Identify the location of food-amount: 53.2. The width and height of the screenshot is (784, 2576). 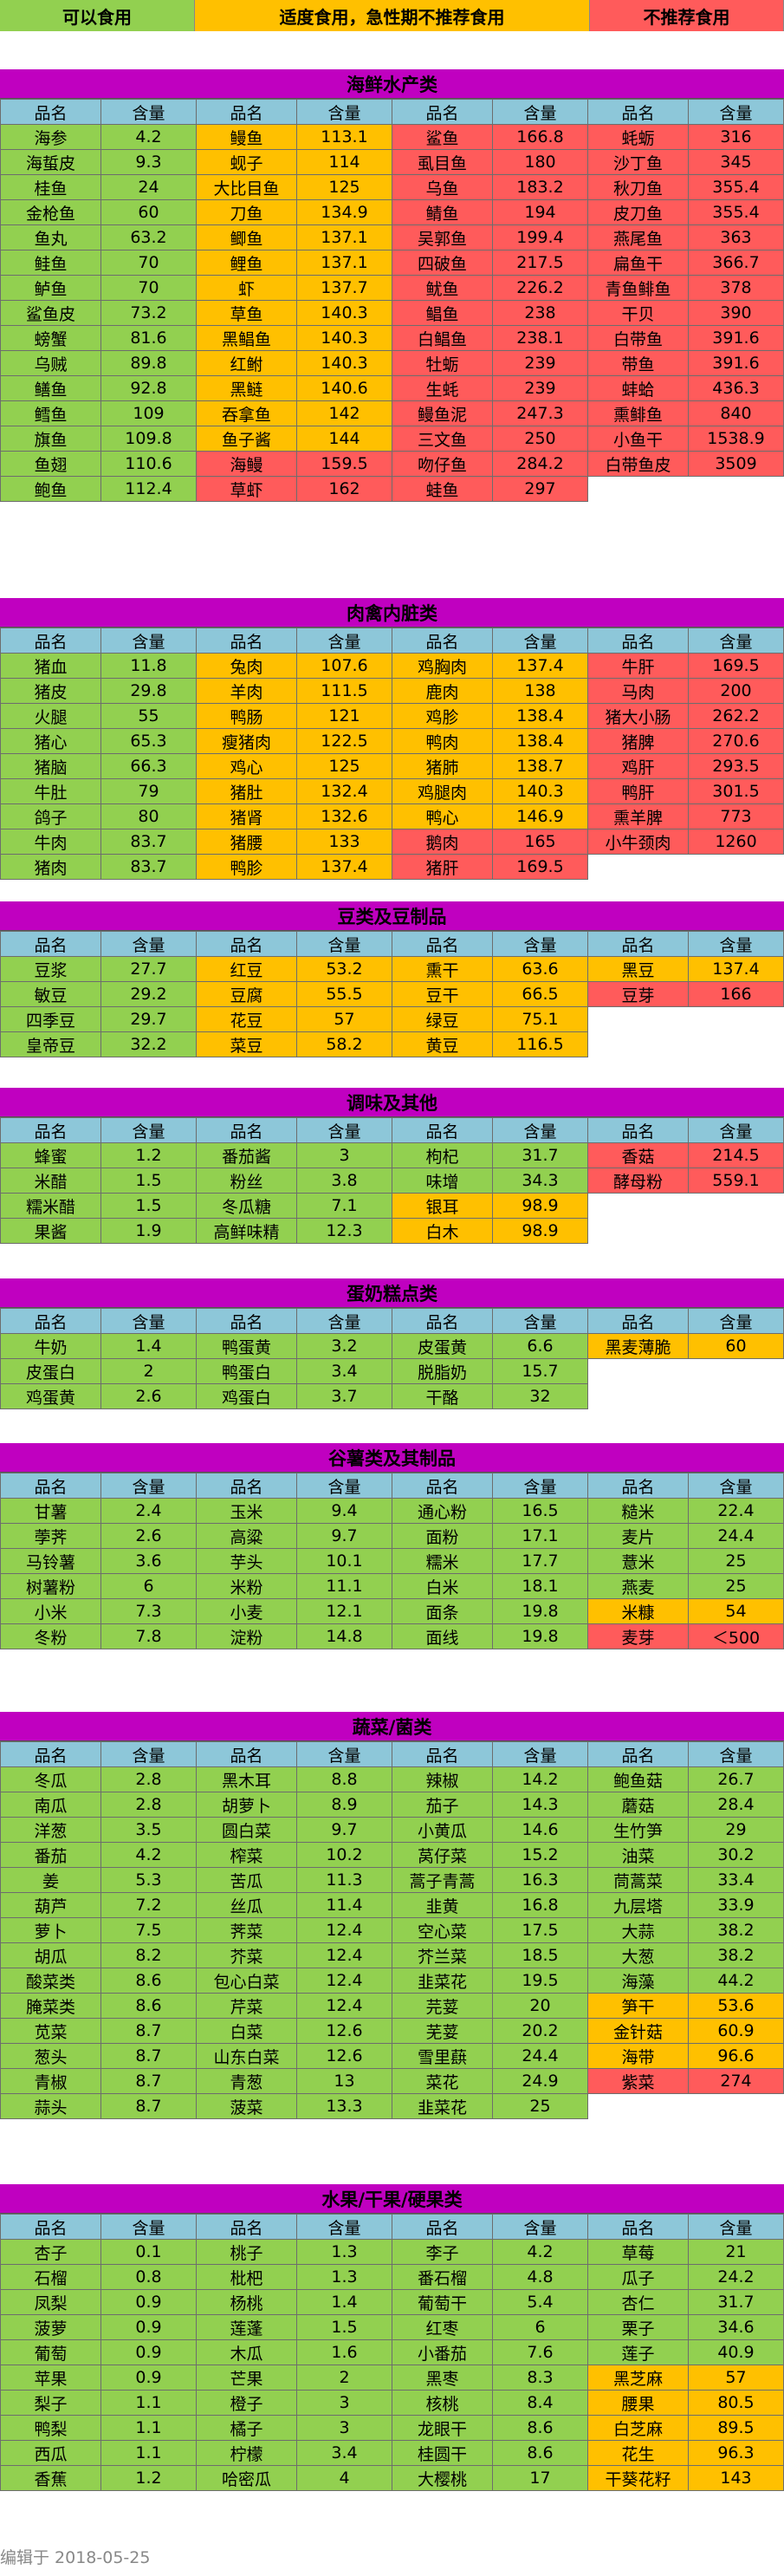
(344, 969).